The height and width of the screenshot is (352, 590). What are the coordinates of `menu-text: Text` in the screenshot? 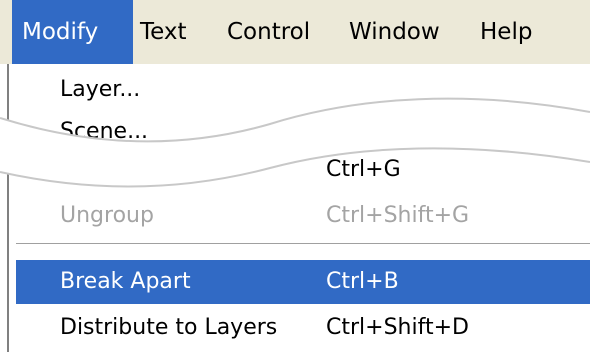 It's located at (163, 32).